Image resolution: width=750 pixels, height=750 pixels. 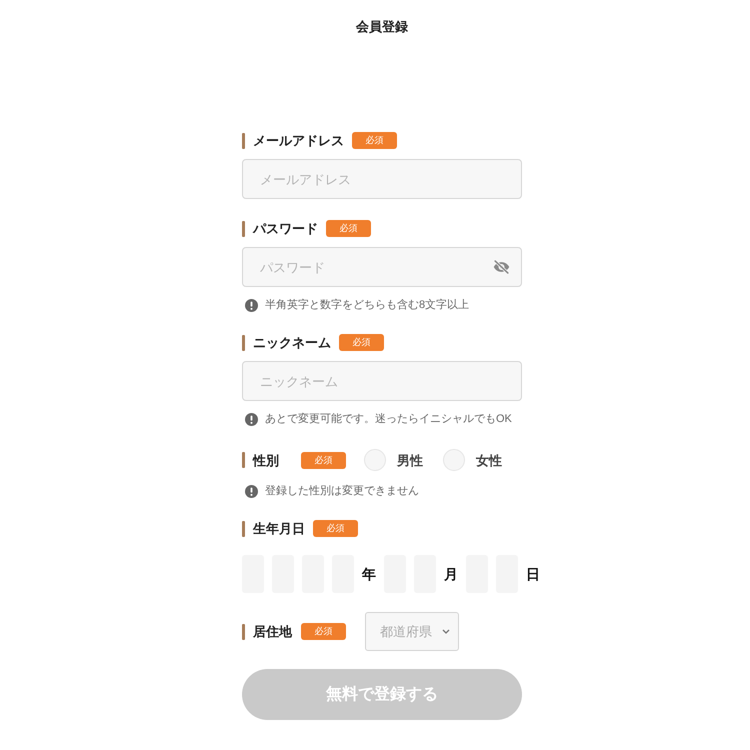 What do you see at coordinates (266, 460) in the screenshot?
I see `field-label: 性別` at bounding box center [266, 460].